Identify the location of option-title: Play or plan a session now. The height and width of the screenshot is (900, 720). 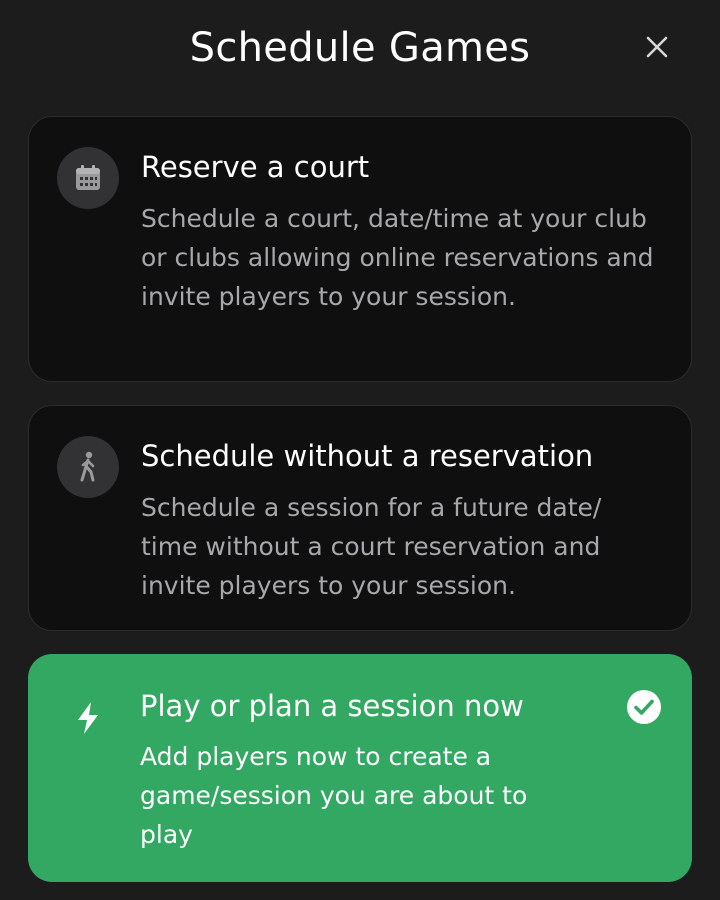
(332, 706).